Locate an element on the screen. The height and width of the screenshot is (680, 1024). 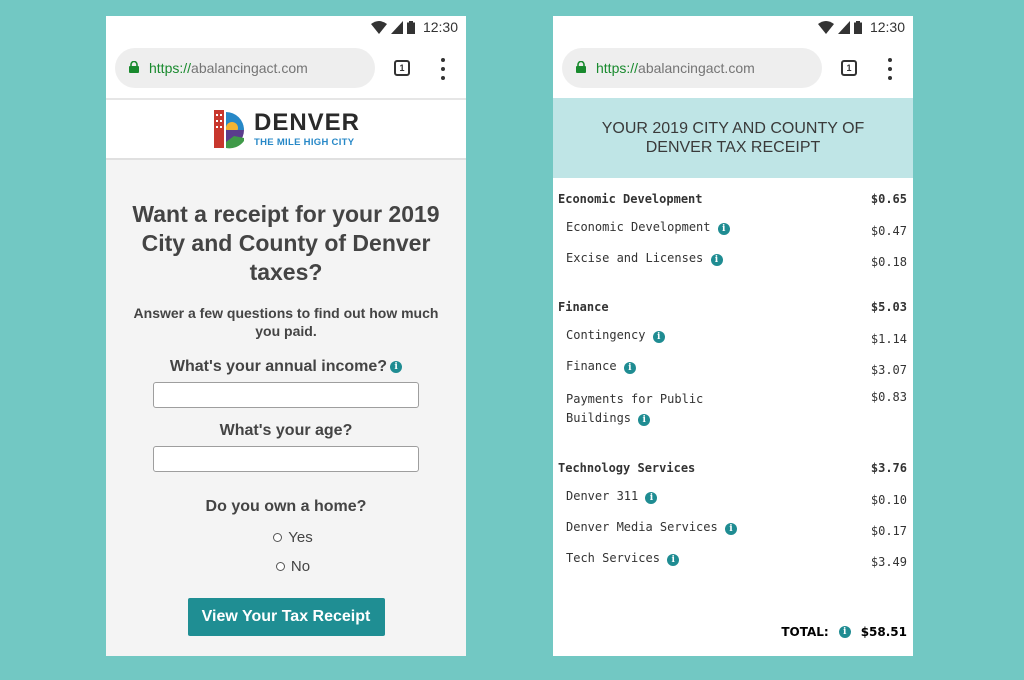
item-amount: $0.83 is located at coordinates (888, 397).